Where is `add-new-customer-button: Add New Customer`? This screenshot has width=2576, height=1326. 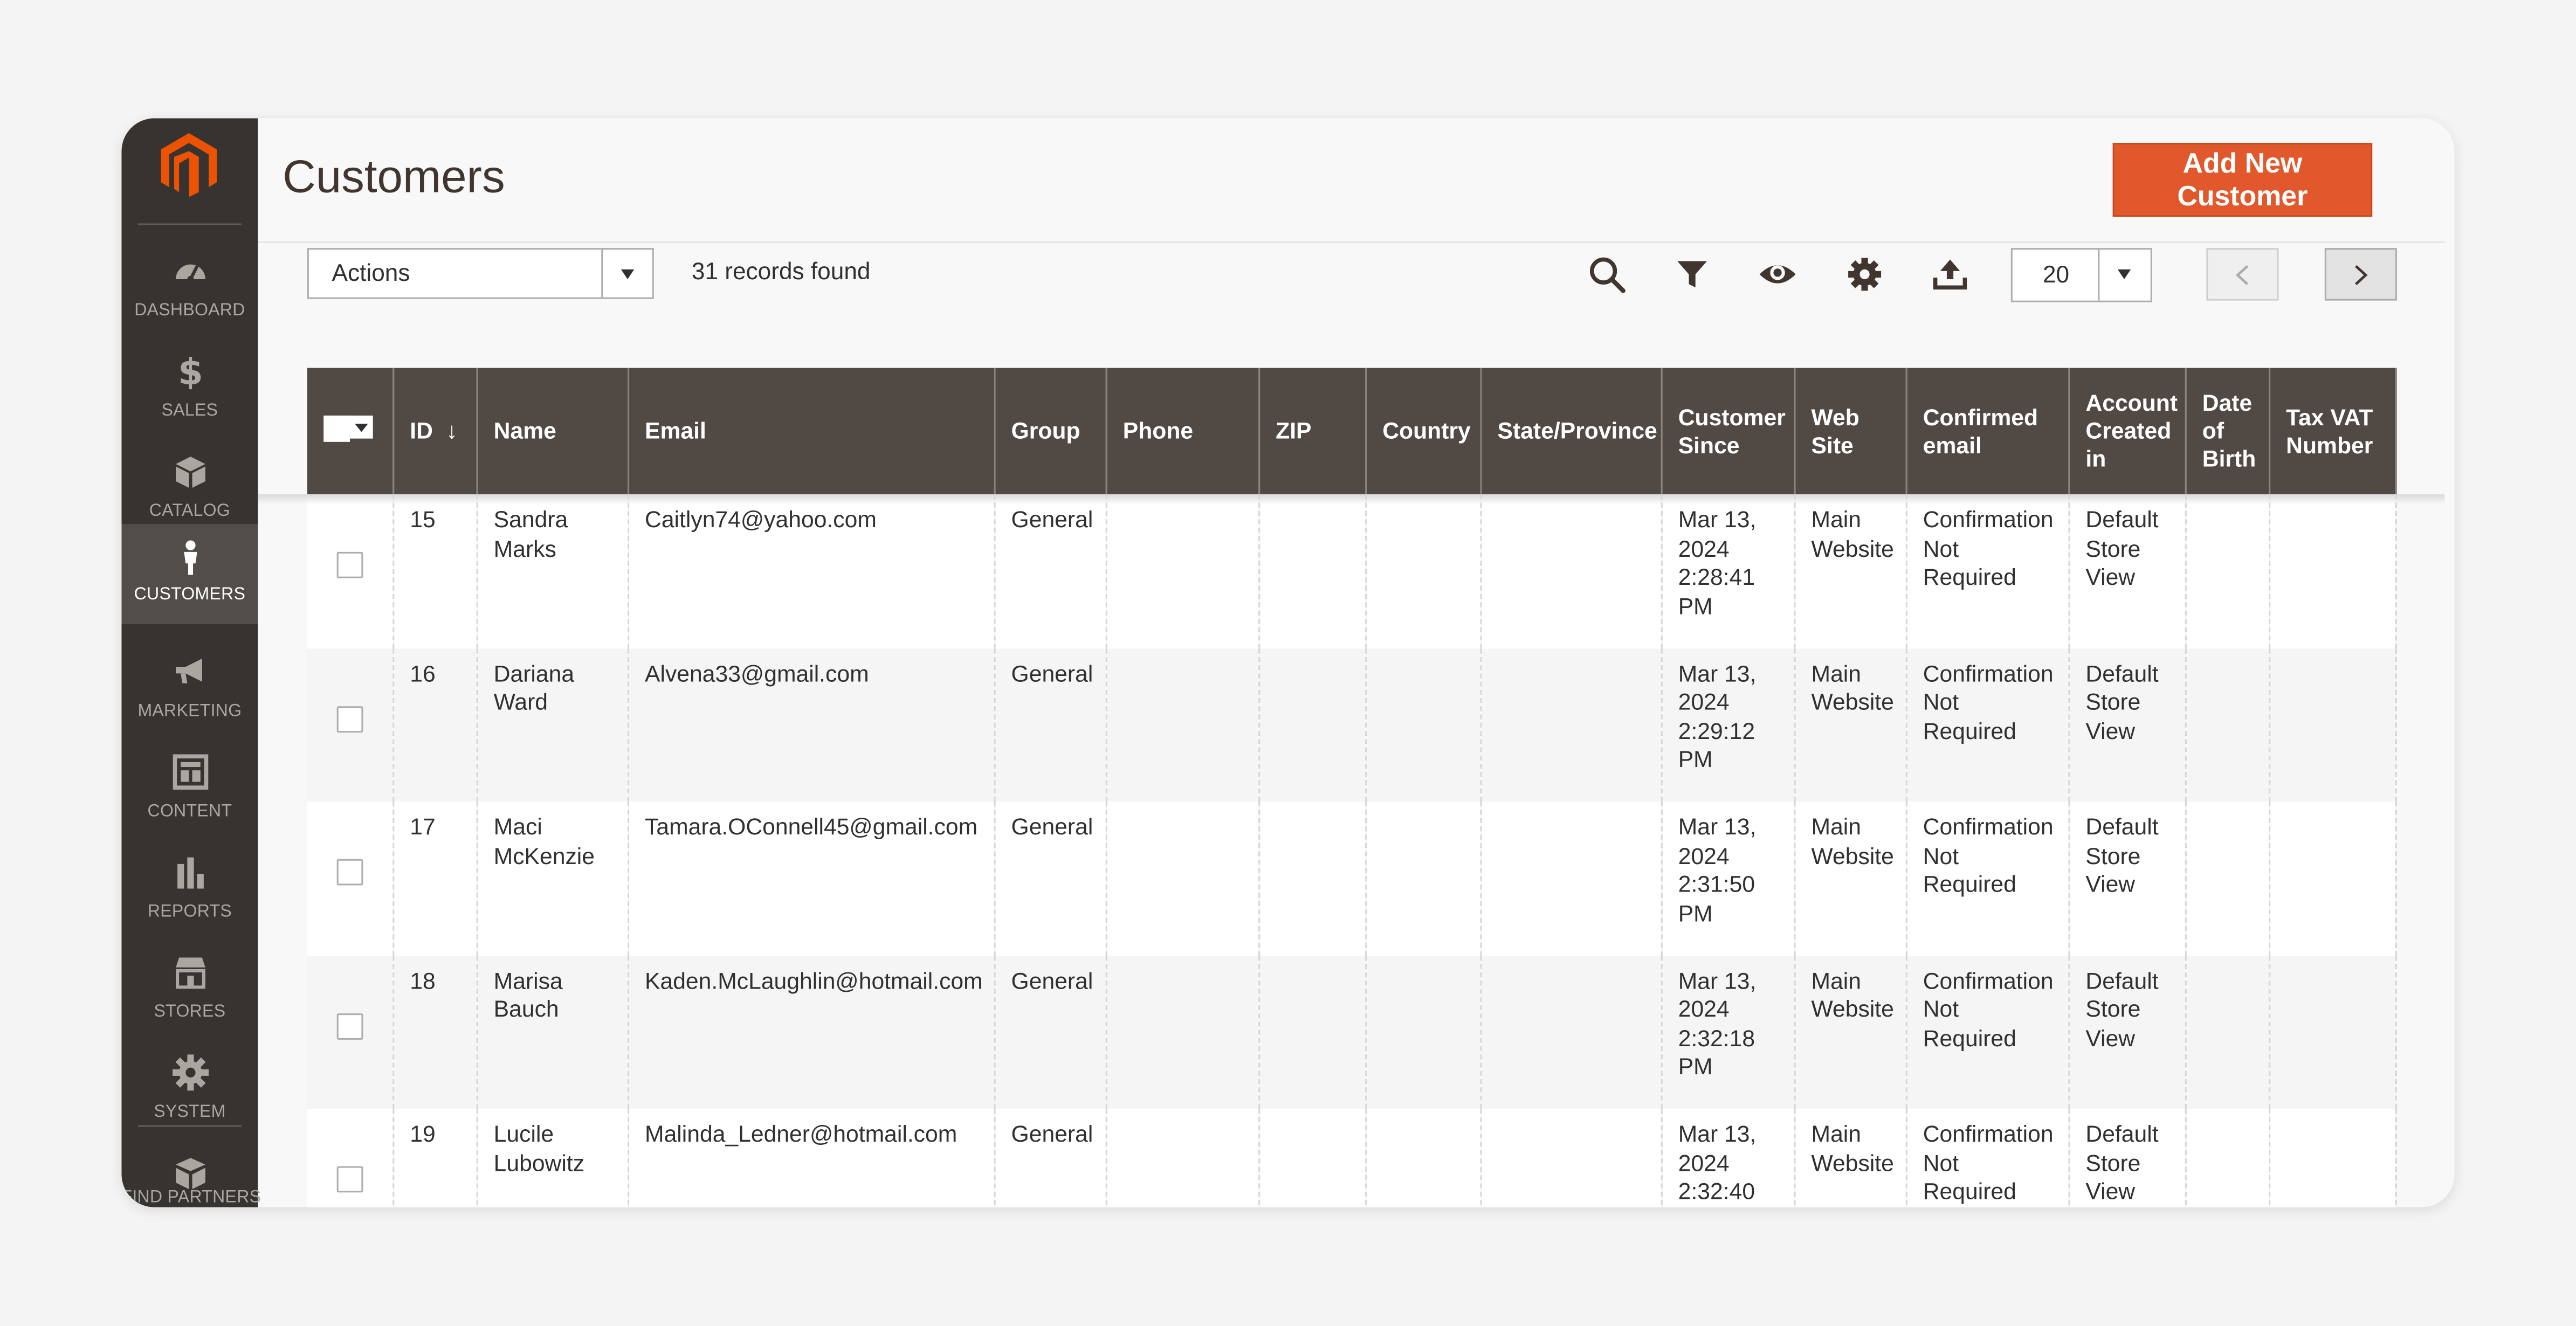
add-new-customer-button: Add New Customer is located at coordinates (2242, 180).